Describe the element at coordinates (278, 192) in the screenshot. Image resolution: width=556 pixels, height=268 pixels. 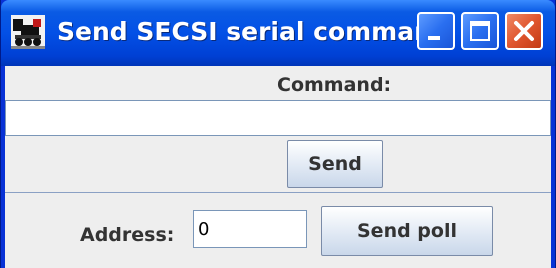
I see `section-divider` at that location.